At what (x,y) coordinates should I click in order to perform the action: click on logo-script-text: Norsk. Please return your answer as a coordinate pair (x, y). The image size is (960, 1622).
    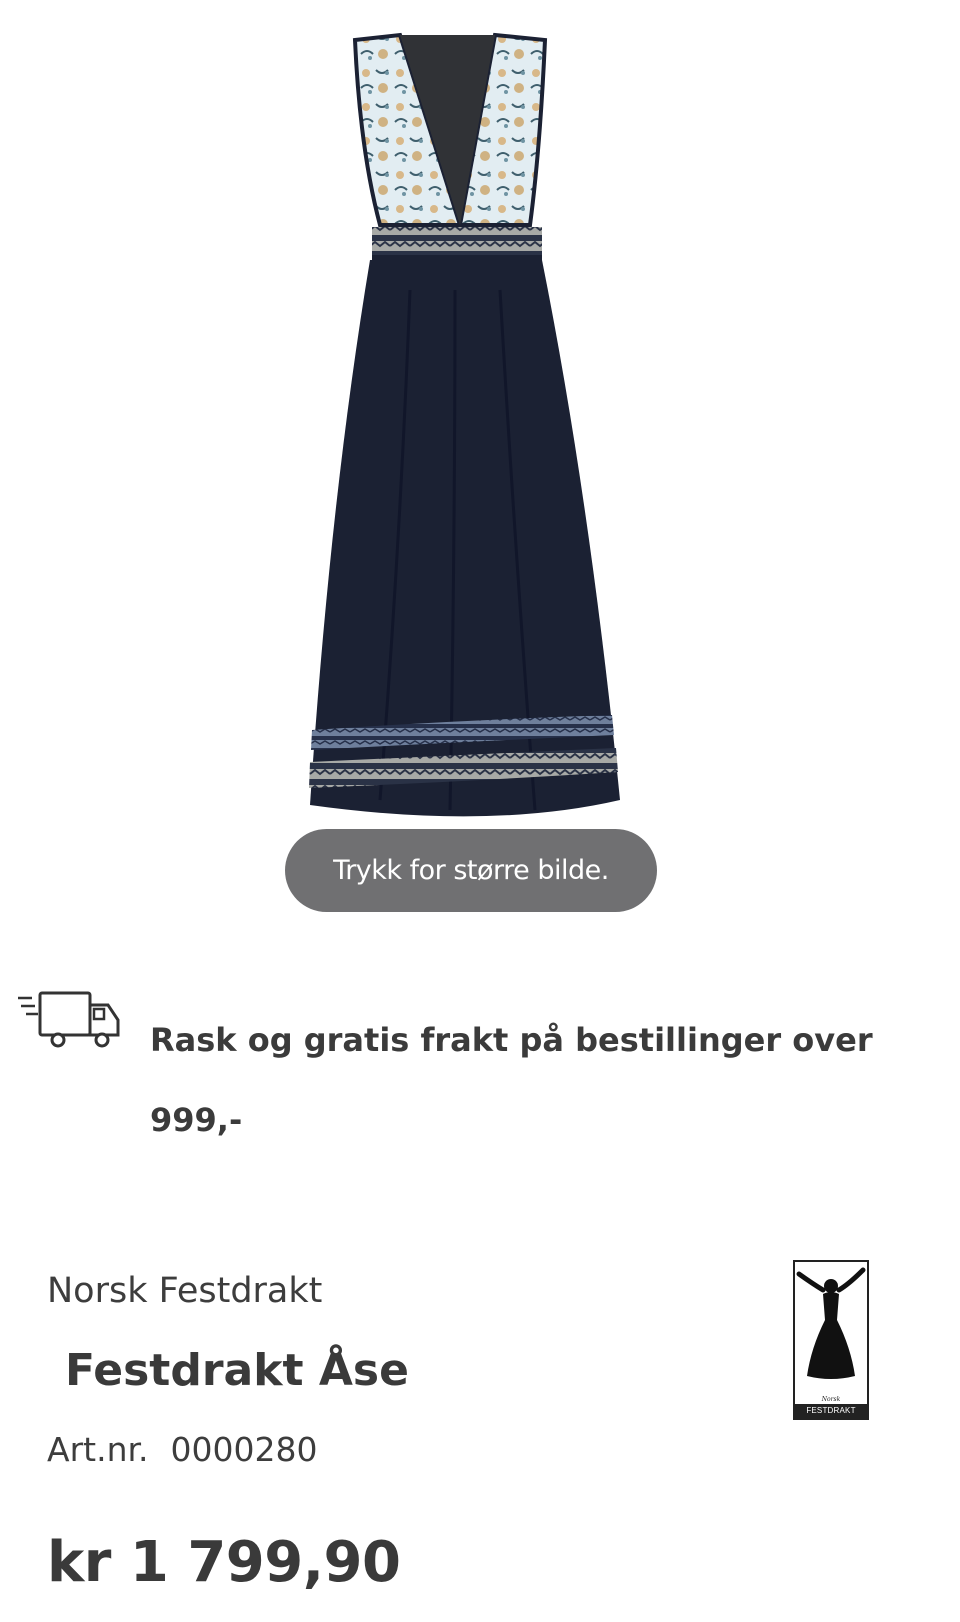
    Looking at the image, I should click on (831, 1399).